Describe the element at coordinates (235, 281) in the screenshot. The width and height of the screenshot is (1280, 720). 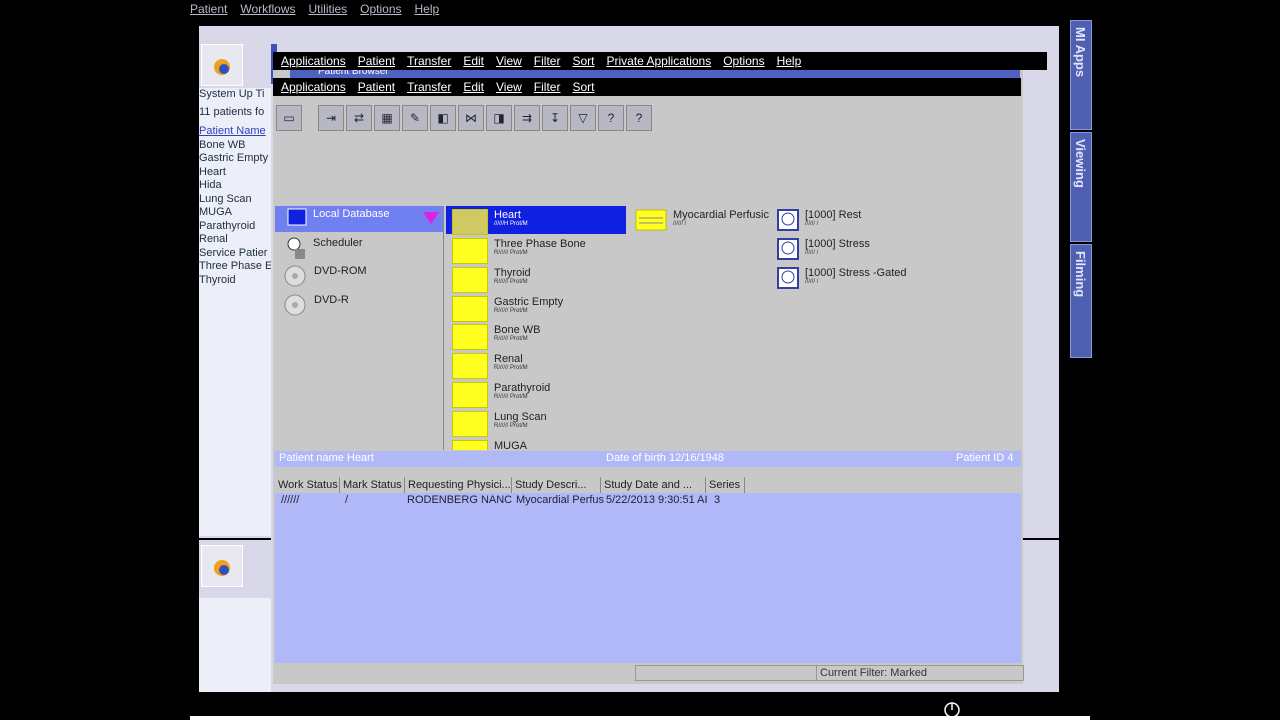
I see `patient-item: Thyroid` at that location.